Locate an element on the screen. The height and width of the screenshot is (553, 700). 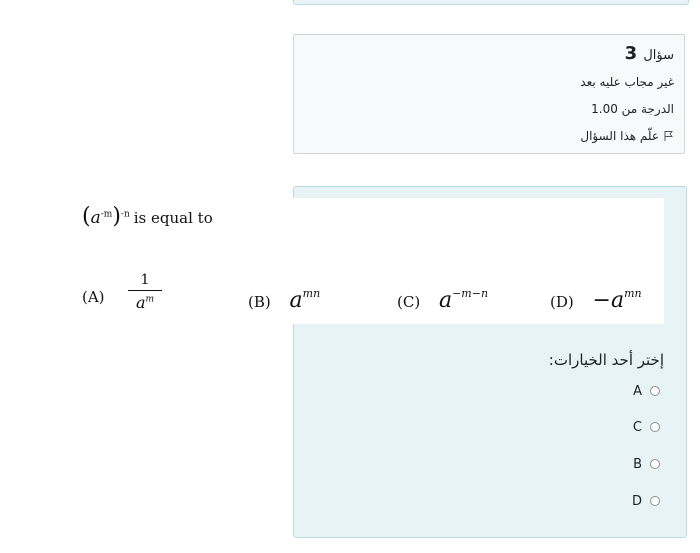
option-d-letter: (D) is located at coordinates (562, 302).